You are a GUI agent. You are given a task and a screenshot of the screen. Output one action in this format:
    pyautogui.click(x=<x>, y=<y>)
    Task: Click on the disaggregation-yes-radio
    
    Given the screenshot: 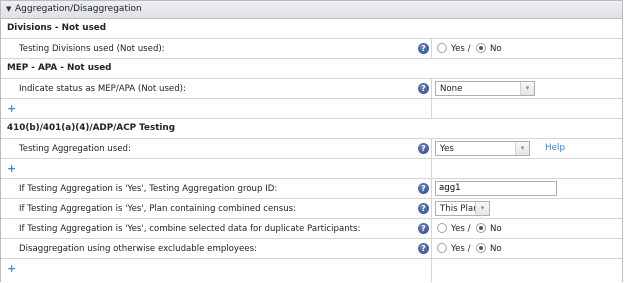 What is the action you would take?
    pyautogui.click(x=442, y=248)
    